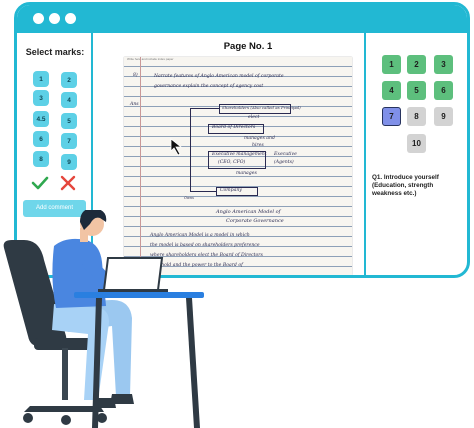 Image resolution: width=474 pixels, height=428 pixels. I want to click on question-button-10: 10, so click(416, 143).